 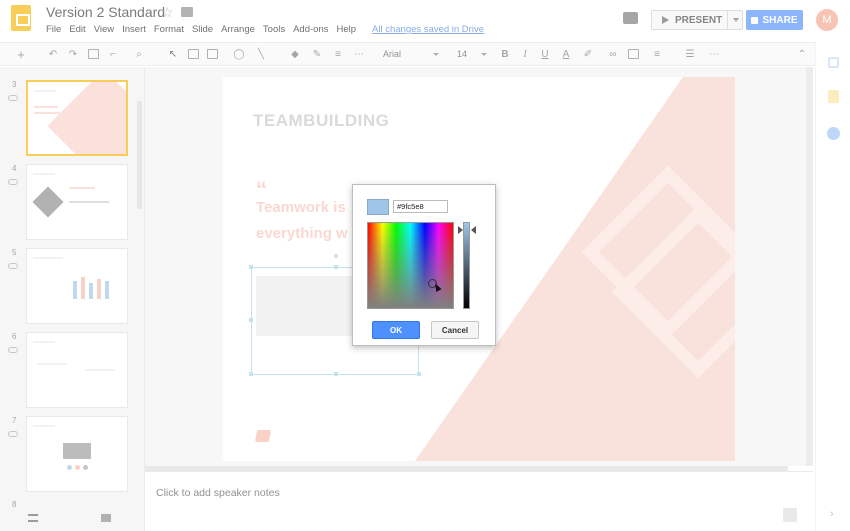 What do you see at coordinates (437, 287) in the screenshot?
I see `mouse-pointer-icon` at bounding box center [437, 287].